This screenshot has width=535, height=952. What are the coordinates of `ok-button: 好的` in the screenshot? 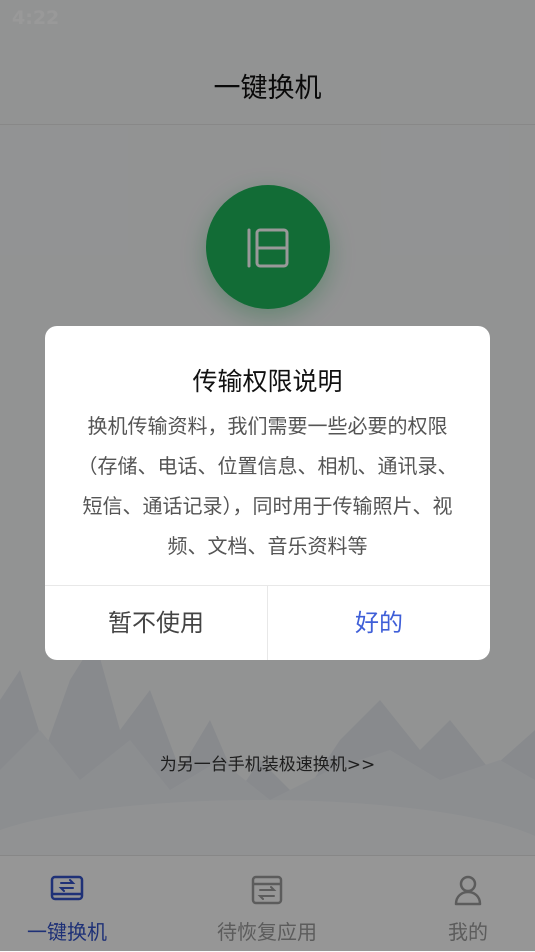 It's located at (379, 623).